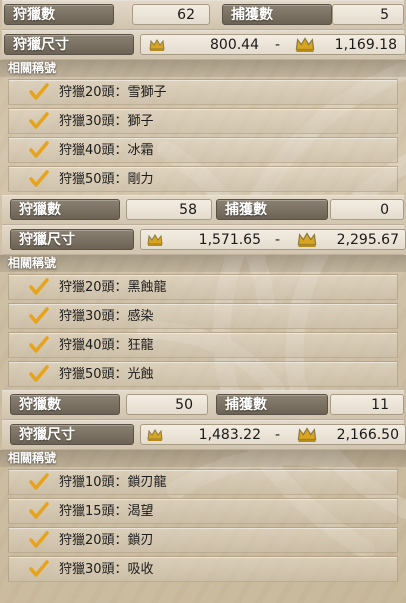  Describe the element at coordinates (365, 45) in the screenshot. I see `hunt-size-max: 1,169.18` at that location.